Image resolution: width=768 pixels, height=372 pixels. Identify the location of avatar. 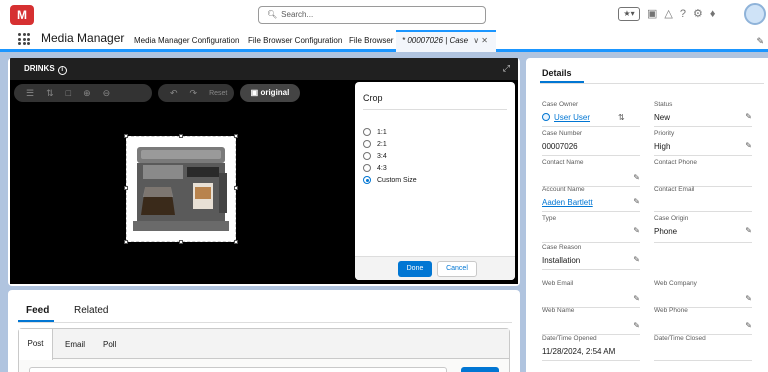
(755, 14).